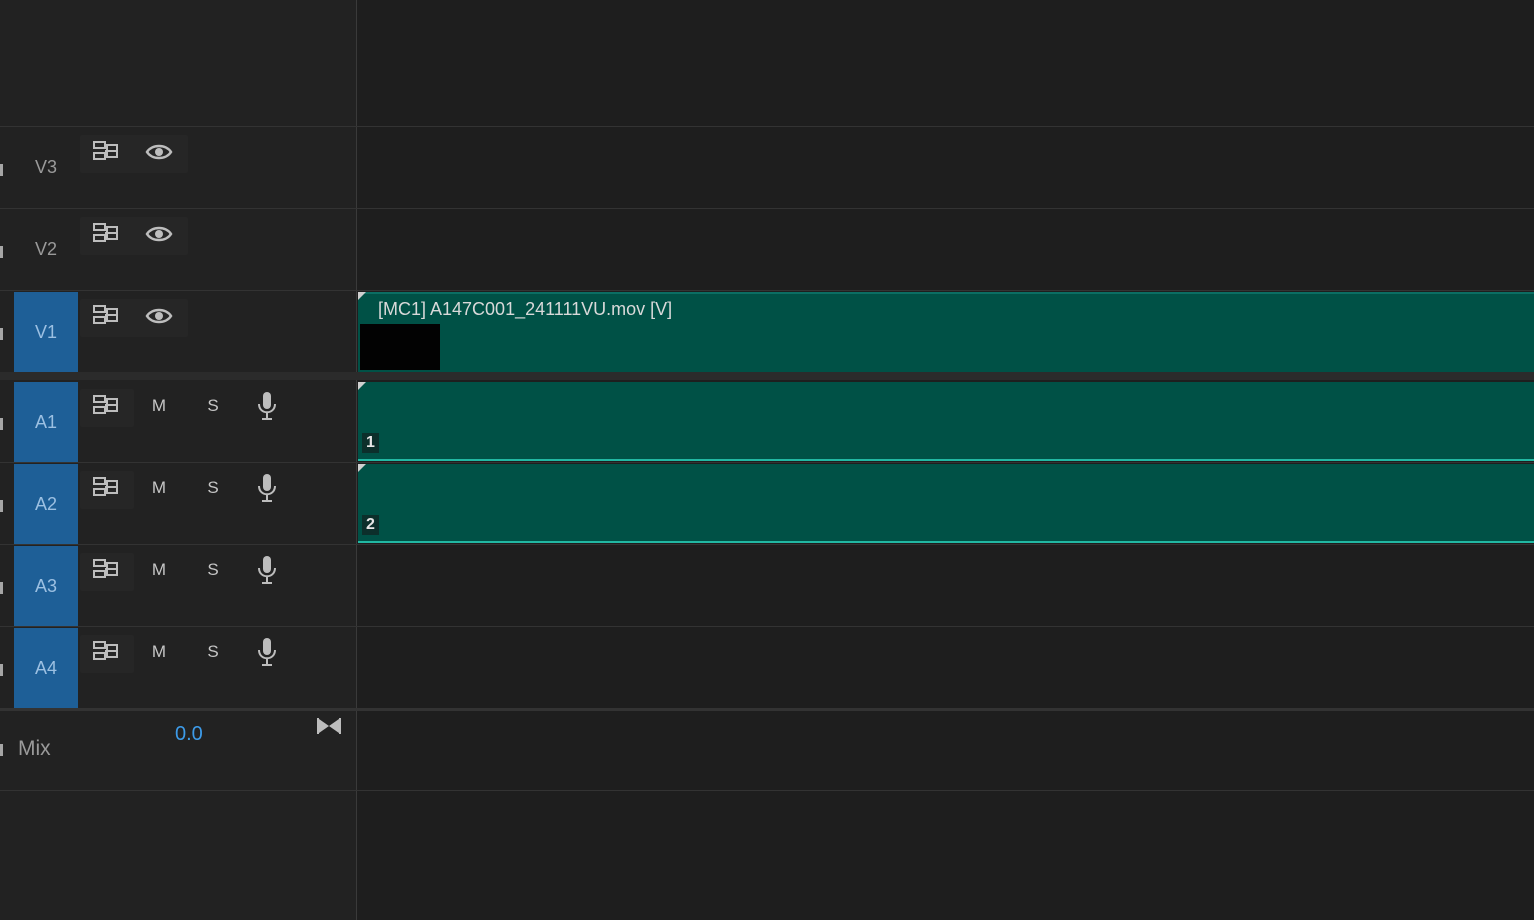 The width and height of the screenshot is (1534, 920). I want to click on row-separator, so click(767, 790).